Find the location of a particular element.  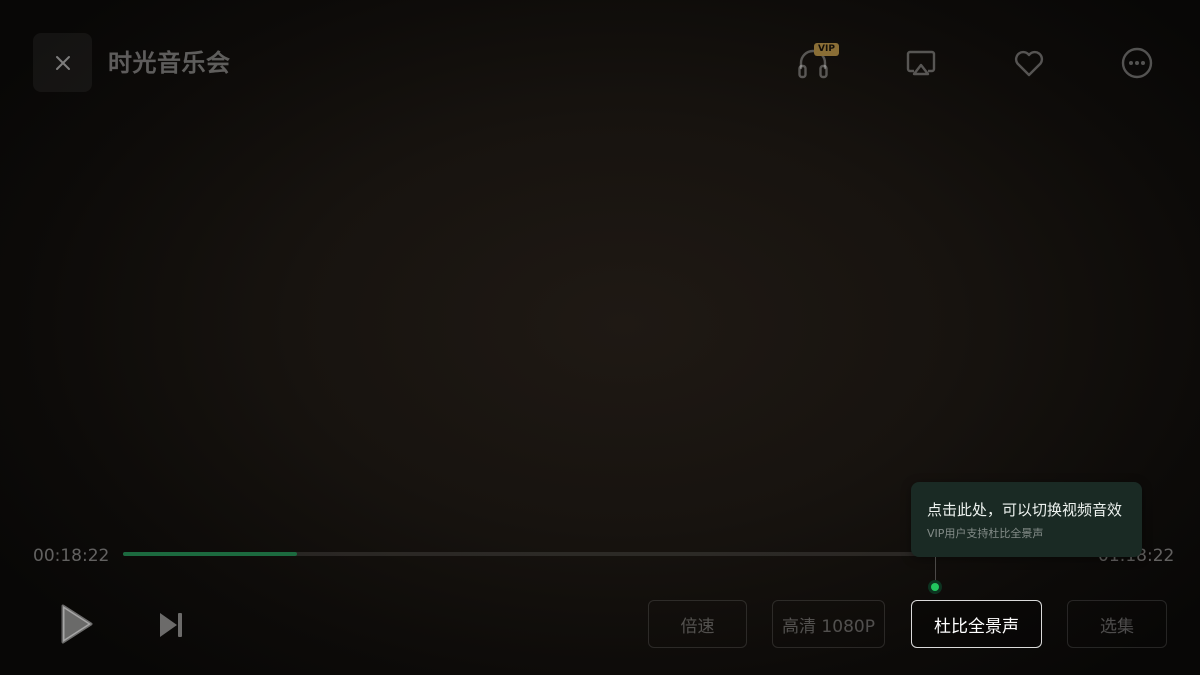

play-icon is located at coordinates (77, 624).